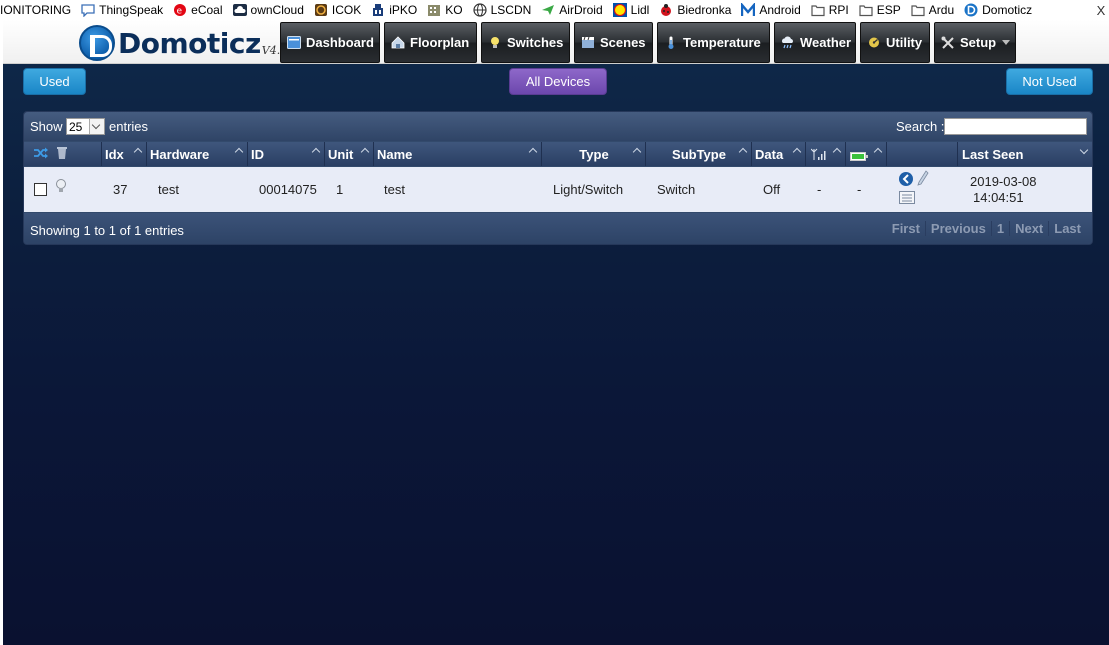 Image resolution: width=1109 pixels, height=645 pixels. What do you see at coordinates (881, 10) in the screenshot?
I see `bookmark-esp: ESP` at bounding box center [881, 10].